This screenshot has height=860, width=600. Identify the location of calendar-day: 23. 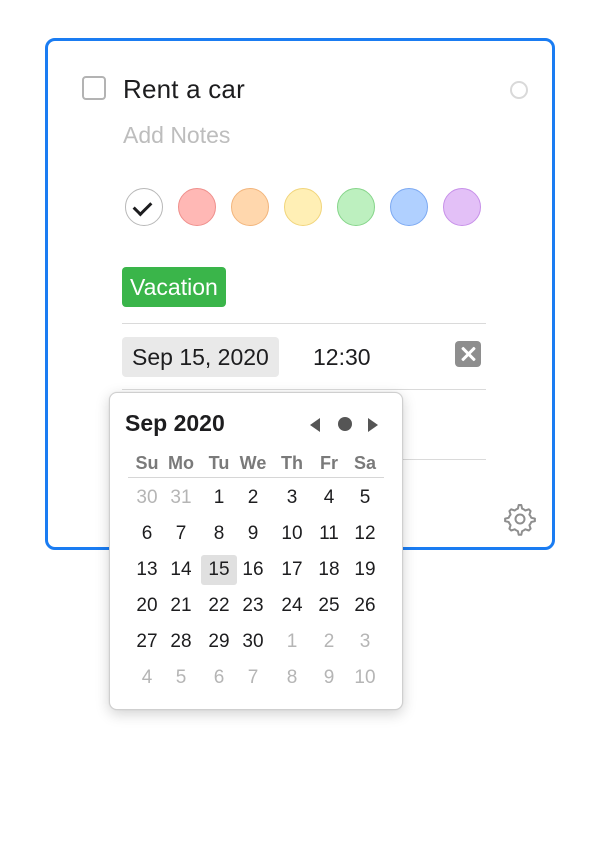
(253, 606).